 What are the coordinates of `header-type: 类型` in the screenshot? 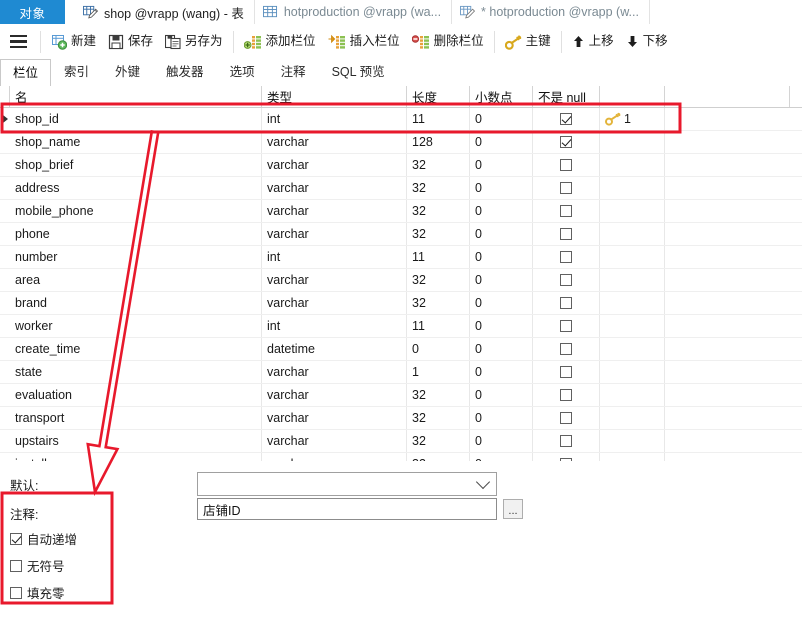 It's located at (334, 96).